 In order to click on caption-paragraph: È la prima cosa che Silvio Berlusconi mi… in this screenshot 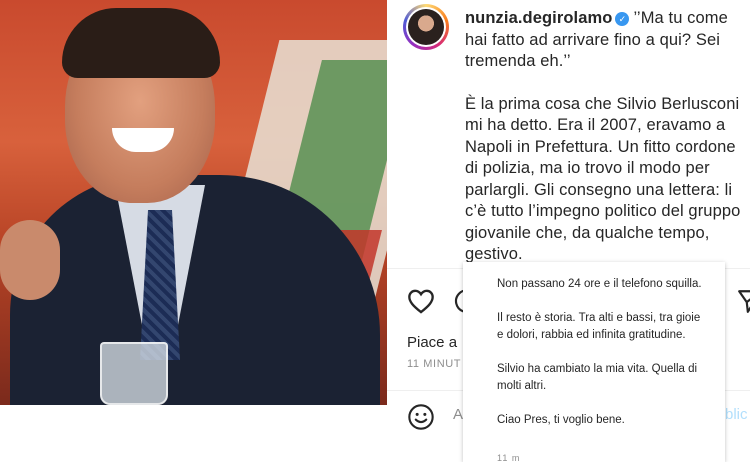, I will do `click(603, 179)`.